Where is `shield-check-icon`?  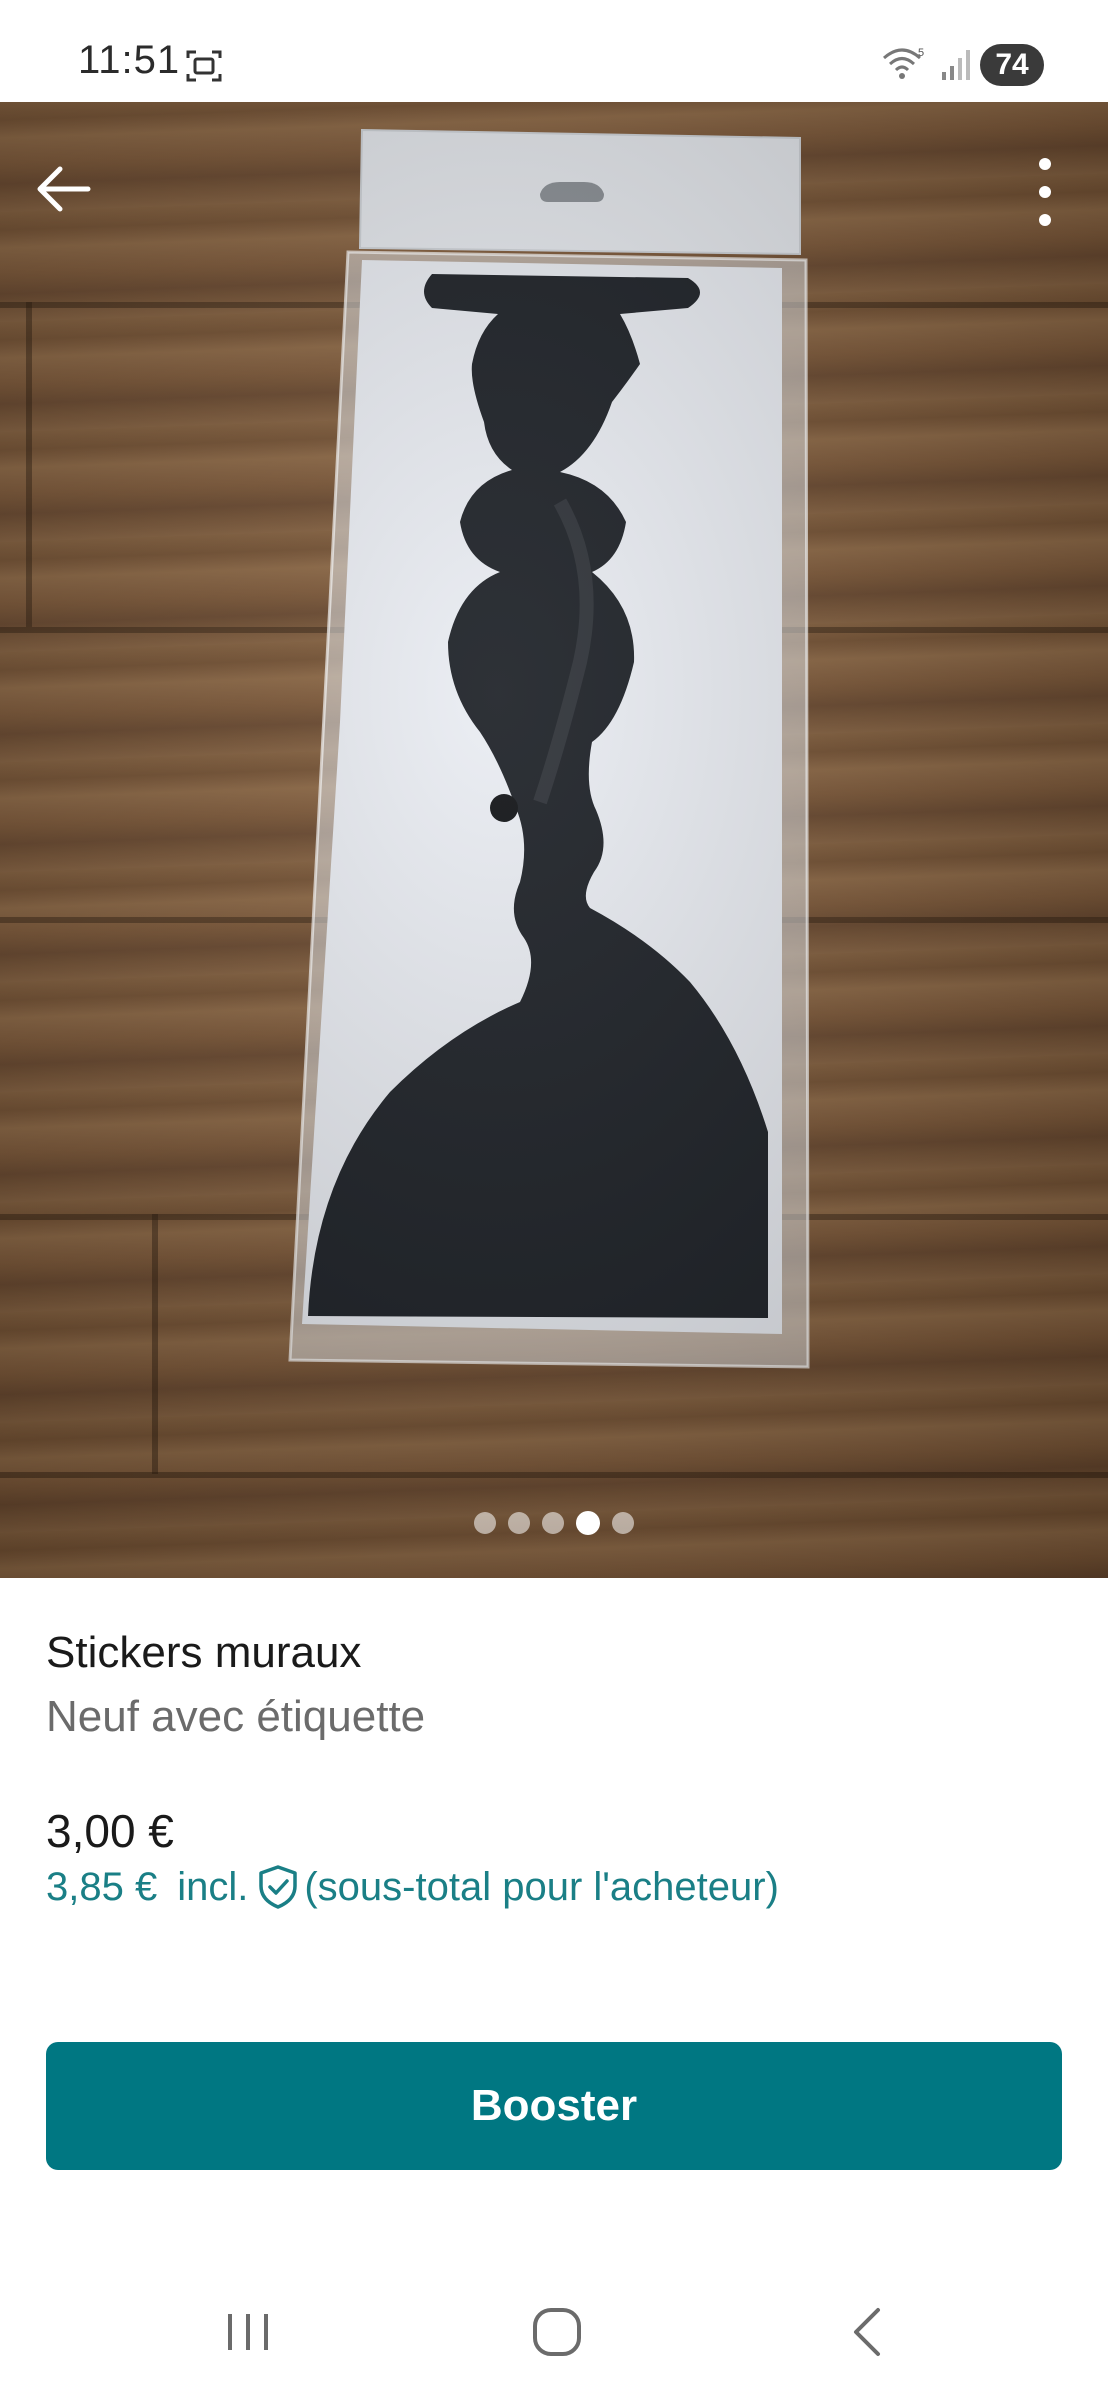
shield-check-icon is located at coordinates (278, 1887).